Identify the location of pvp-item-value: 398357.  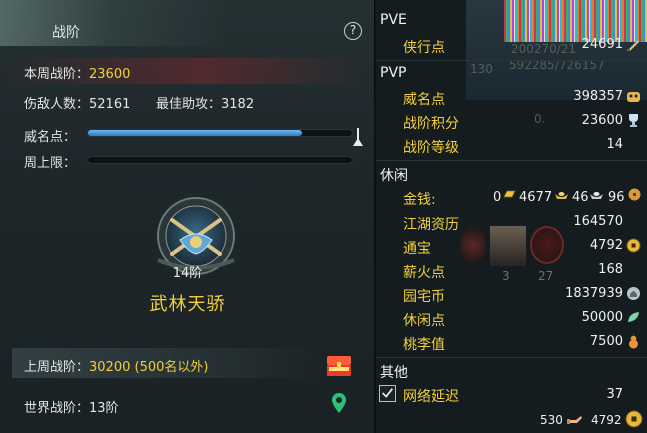
(598, 96).